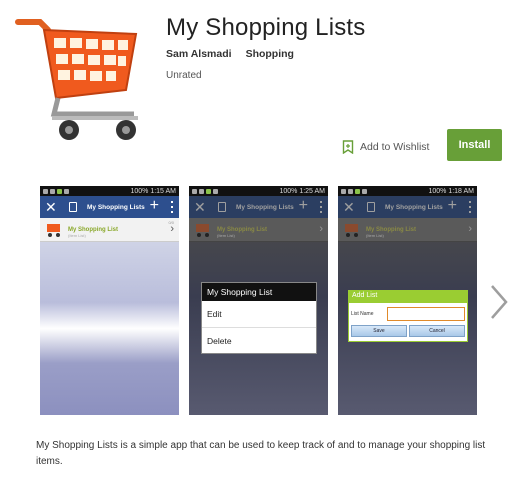  I want to click on chevron-right-icon, so click(499, 302).